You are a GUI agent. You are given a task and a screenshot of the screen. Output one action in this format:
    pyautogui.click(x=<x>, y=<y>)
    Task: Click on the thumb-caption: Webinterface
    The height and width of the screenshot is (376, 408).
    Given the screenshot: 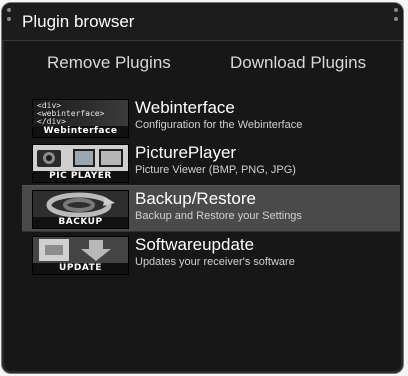 What is the action you would take?
    pyautogui.click(x=80, y=131)
    